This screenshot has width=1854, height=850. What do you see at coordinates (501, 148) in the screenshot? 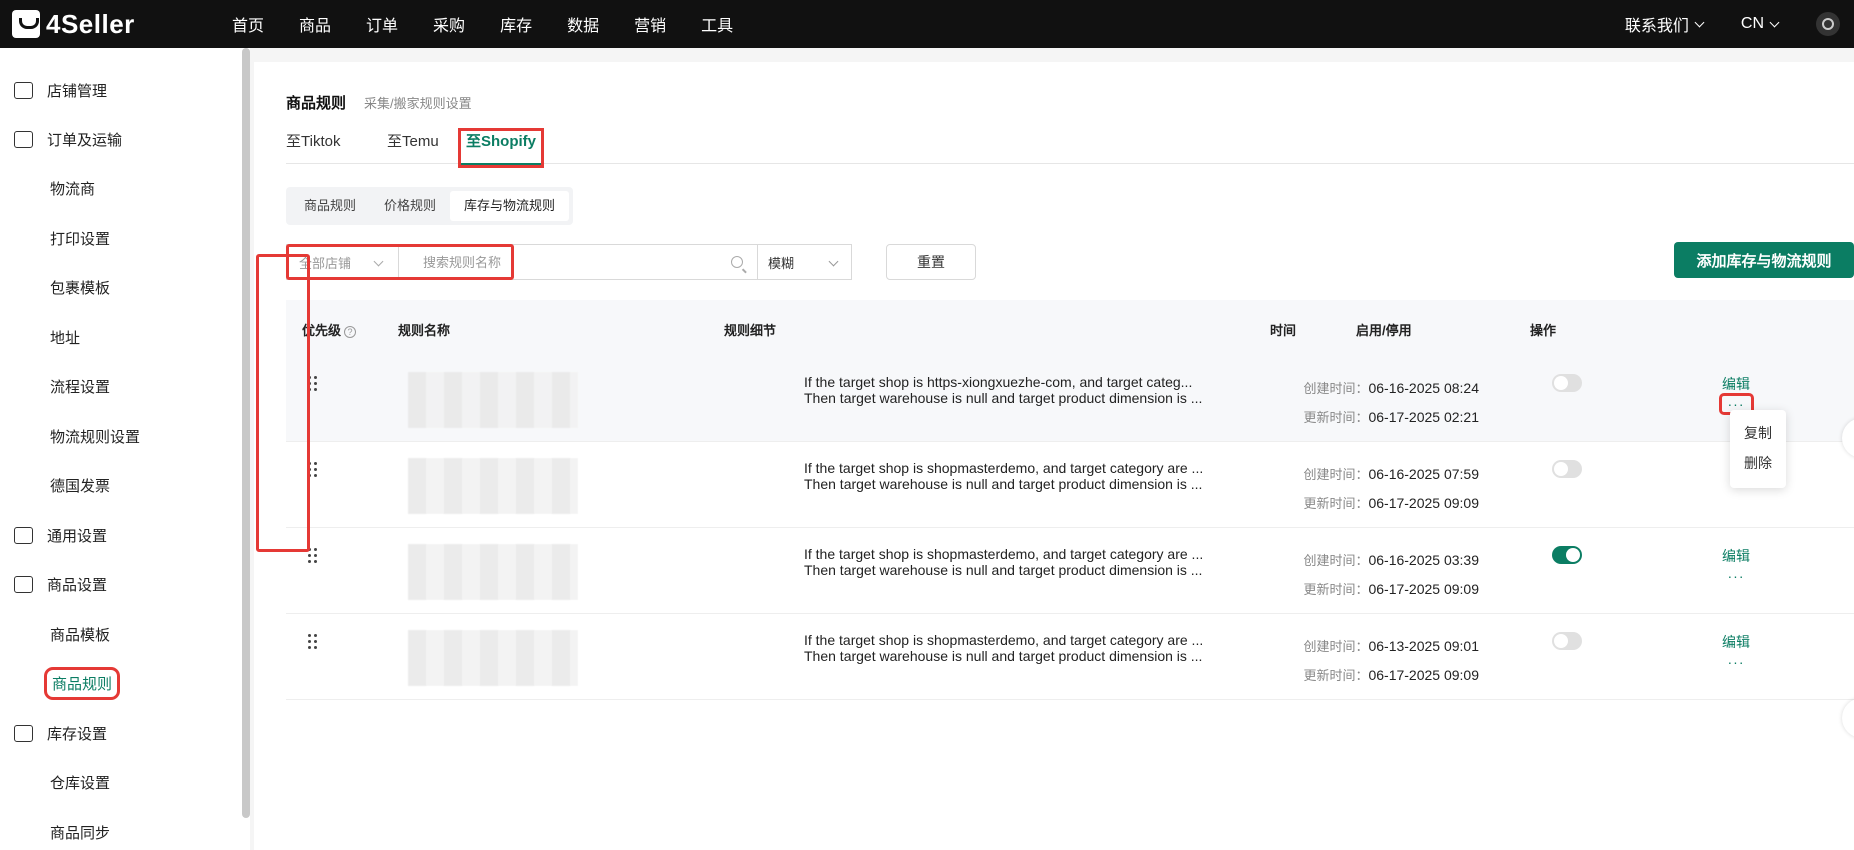
I see `tab-shopify: 至Shopify` at bounding box center [501, 148].